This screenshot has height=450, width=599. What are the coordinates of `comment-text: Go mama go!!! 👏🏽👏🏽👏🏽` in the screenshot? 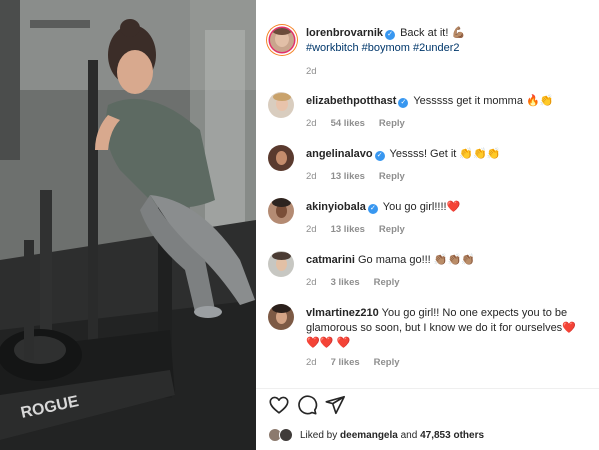 It's located at (416, 260).